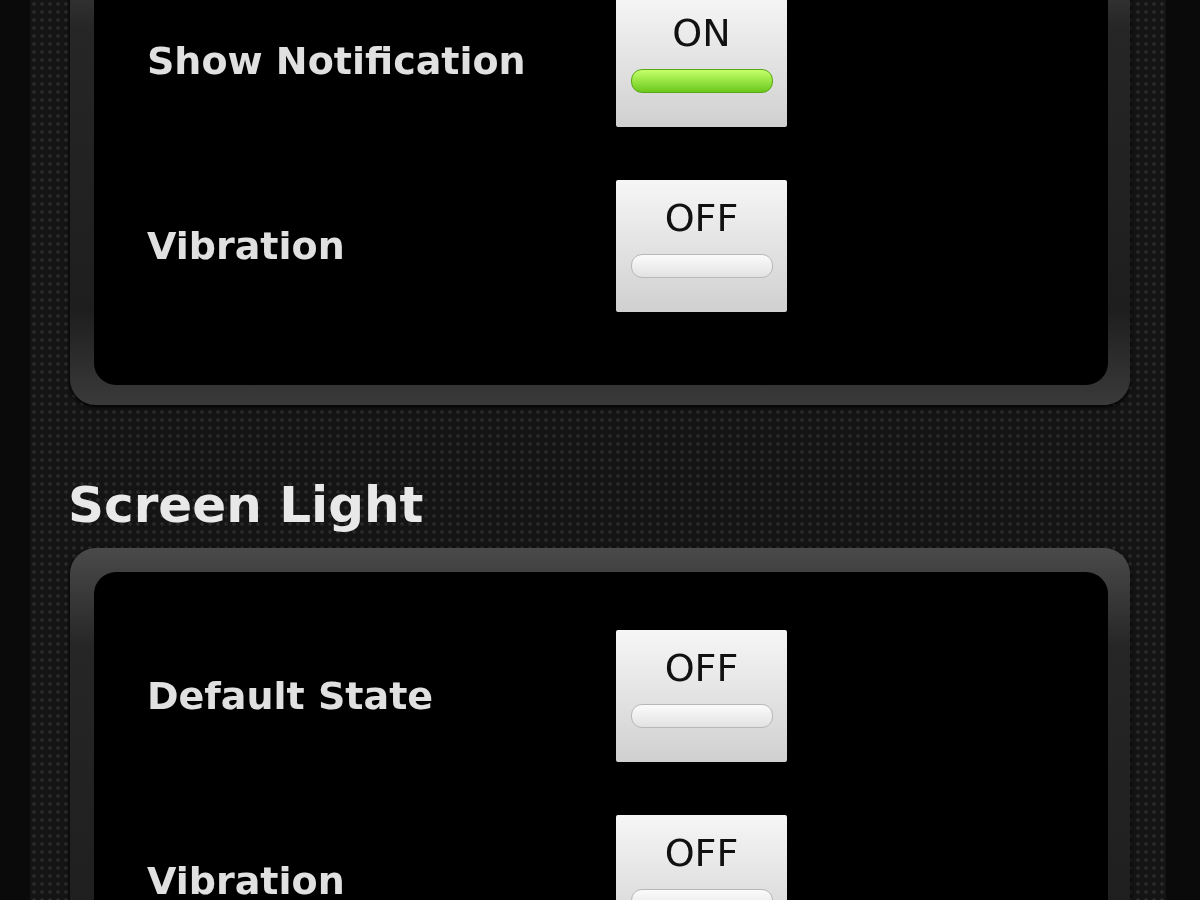 Image resolution: width=1200 pixels, height=900 pixels. Describe the element at coordinates (337, 61) in the screenshot. I see `setting-label: Show Notification` at that location.